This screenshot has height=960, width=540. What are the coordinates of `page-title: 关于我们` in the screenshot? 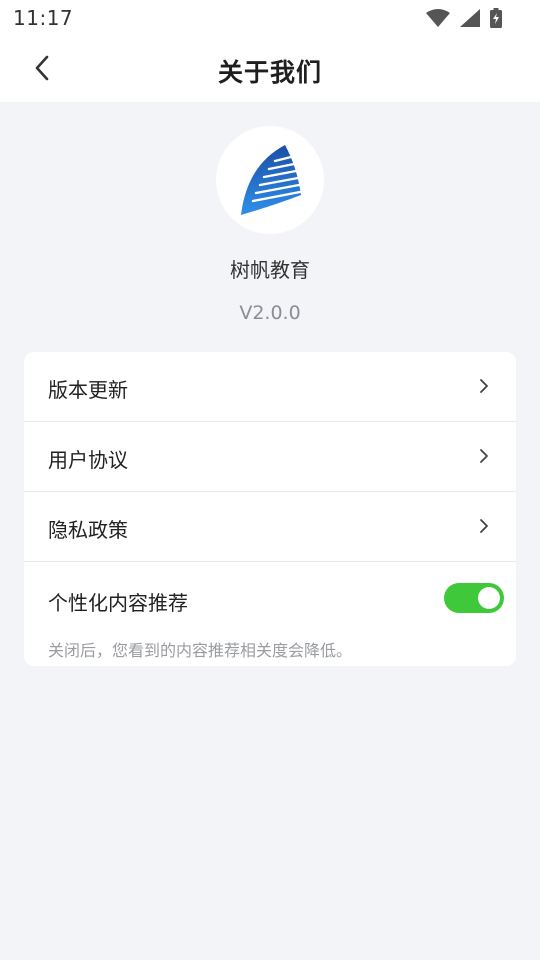 It's located at (269, 72).